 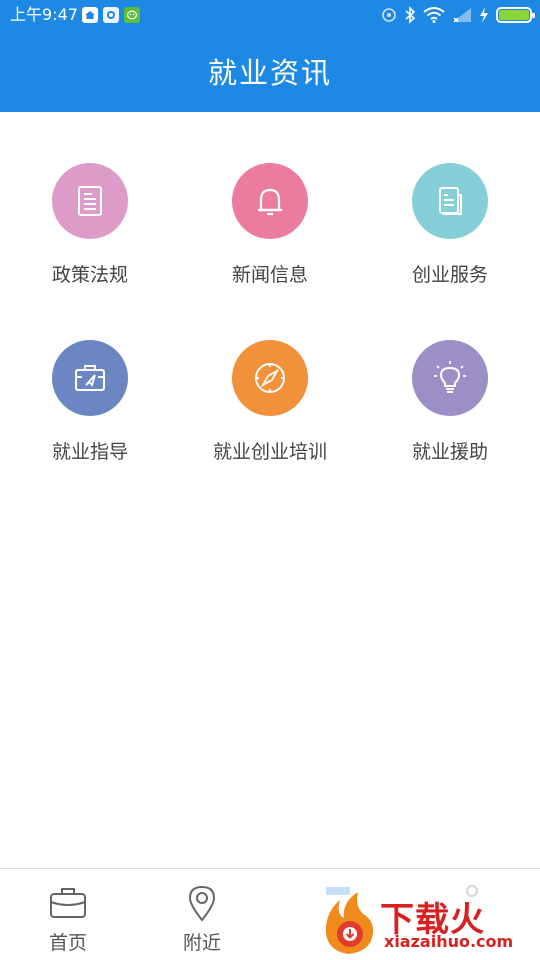 I want to click on watermark-url: xiazaihuo.com, so click(x=449, y=941).